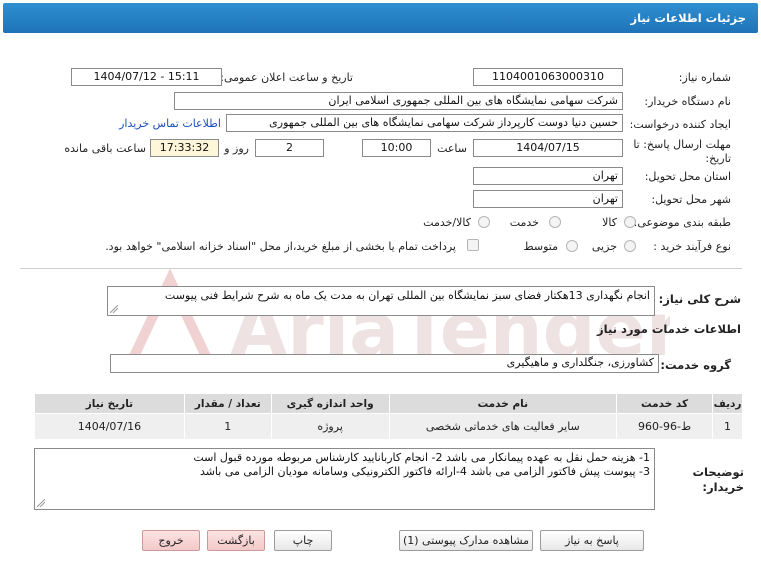  I want to click on deadline-label: مهلت ارسال پاسخ: تا, so click(682, 144).